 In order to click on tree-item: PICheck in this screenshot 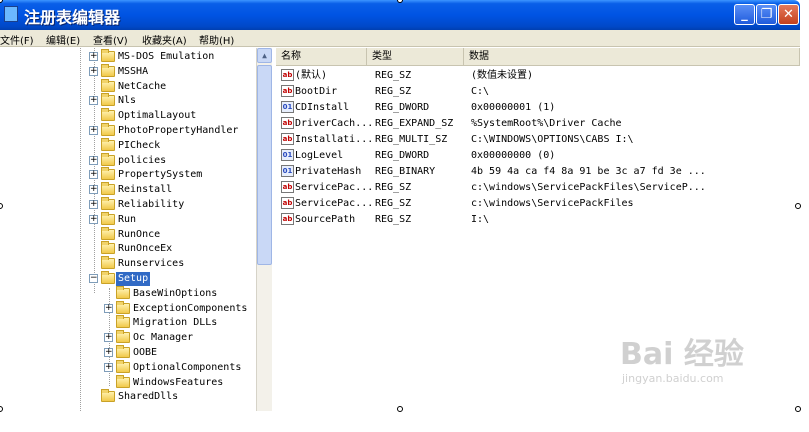, I will do `click(128, 145)`.